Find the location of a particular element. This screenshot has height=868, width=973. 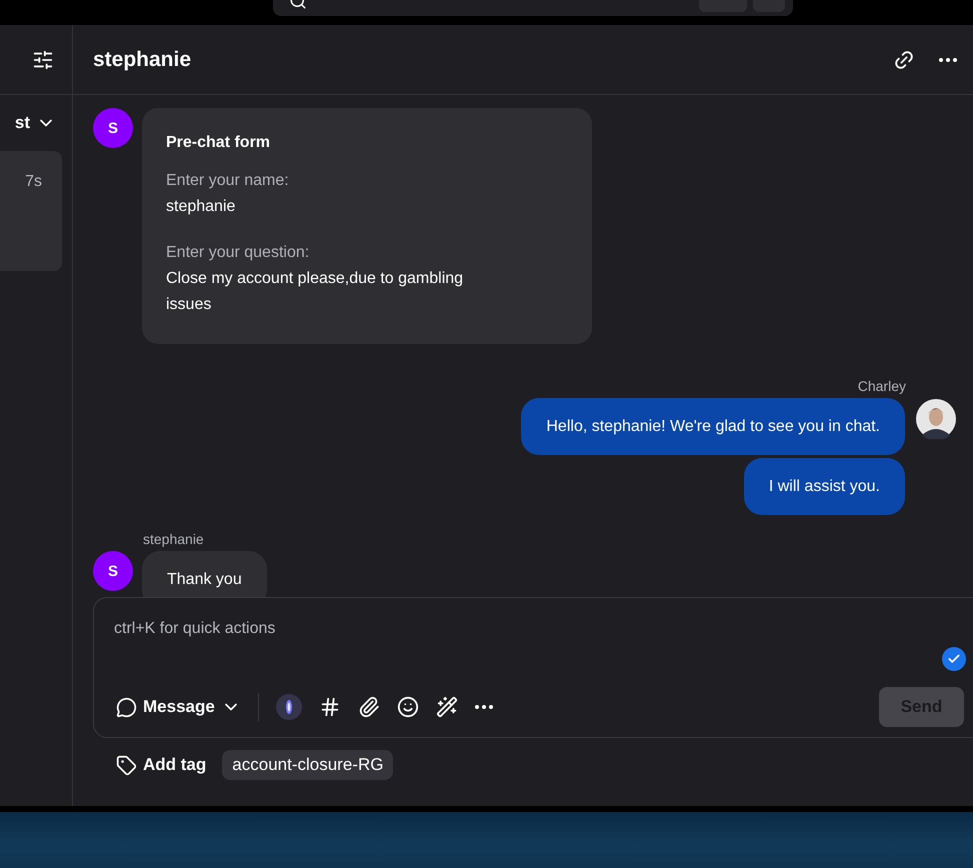

emoji-button is located at coordinates (407, 707).